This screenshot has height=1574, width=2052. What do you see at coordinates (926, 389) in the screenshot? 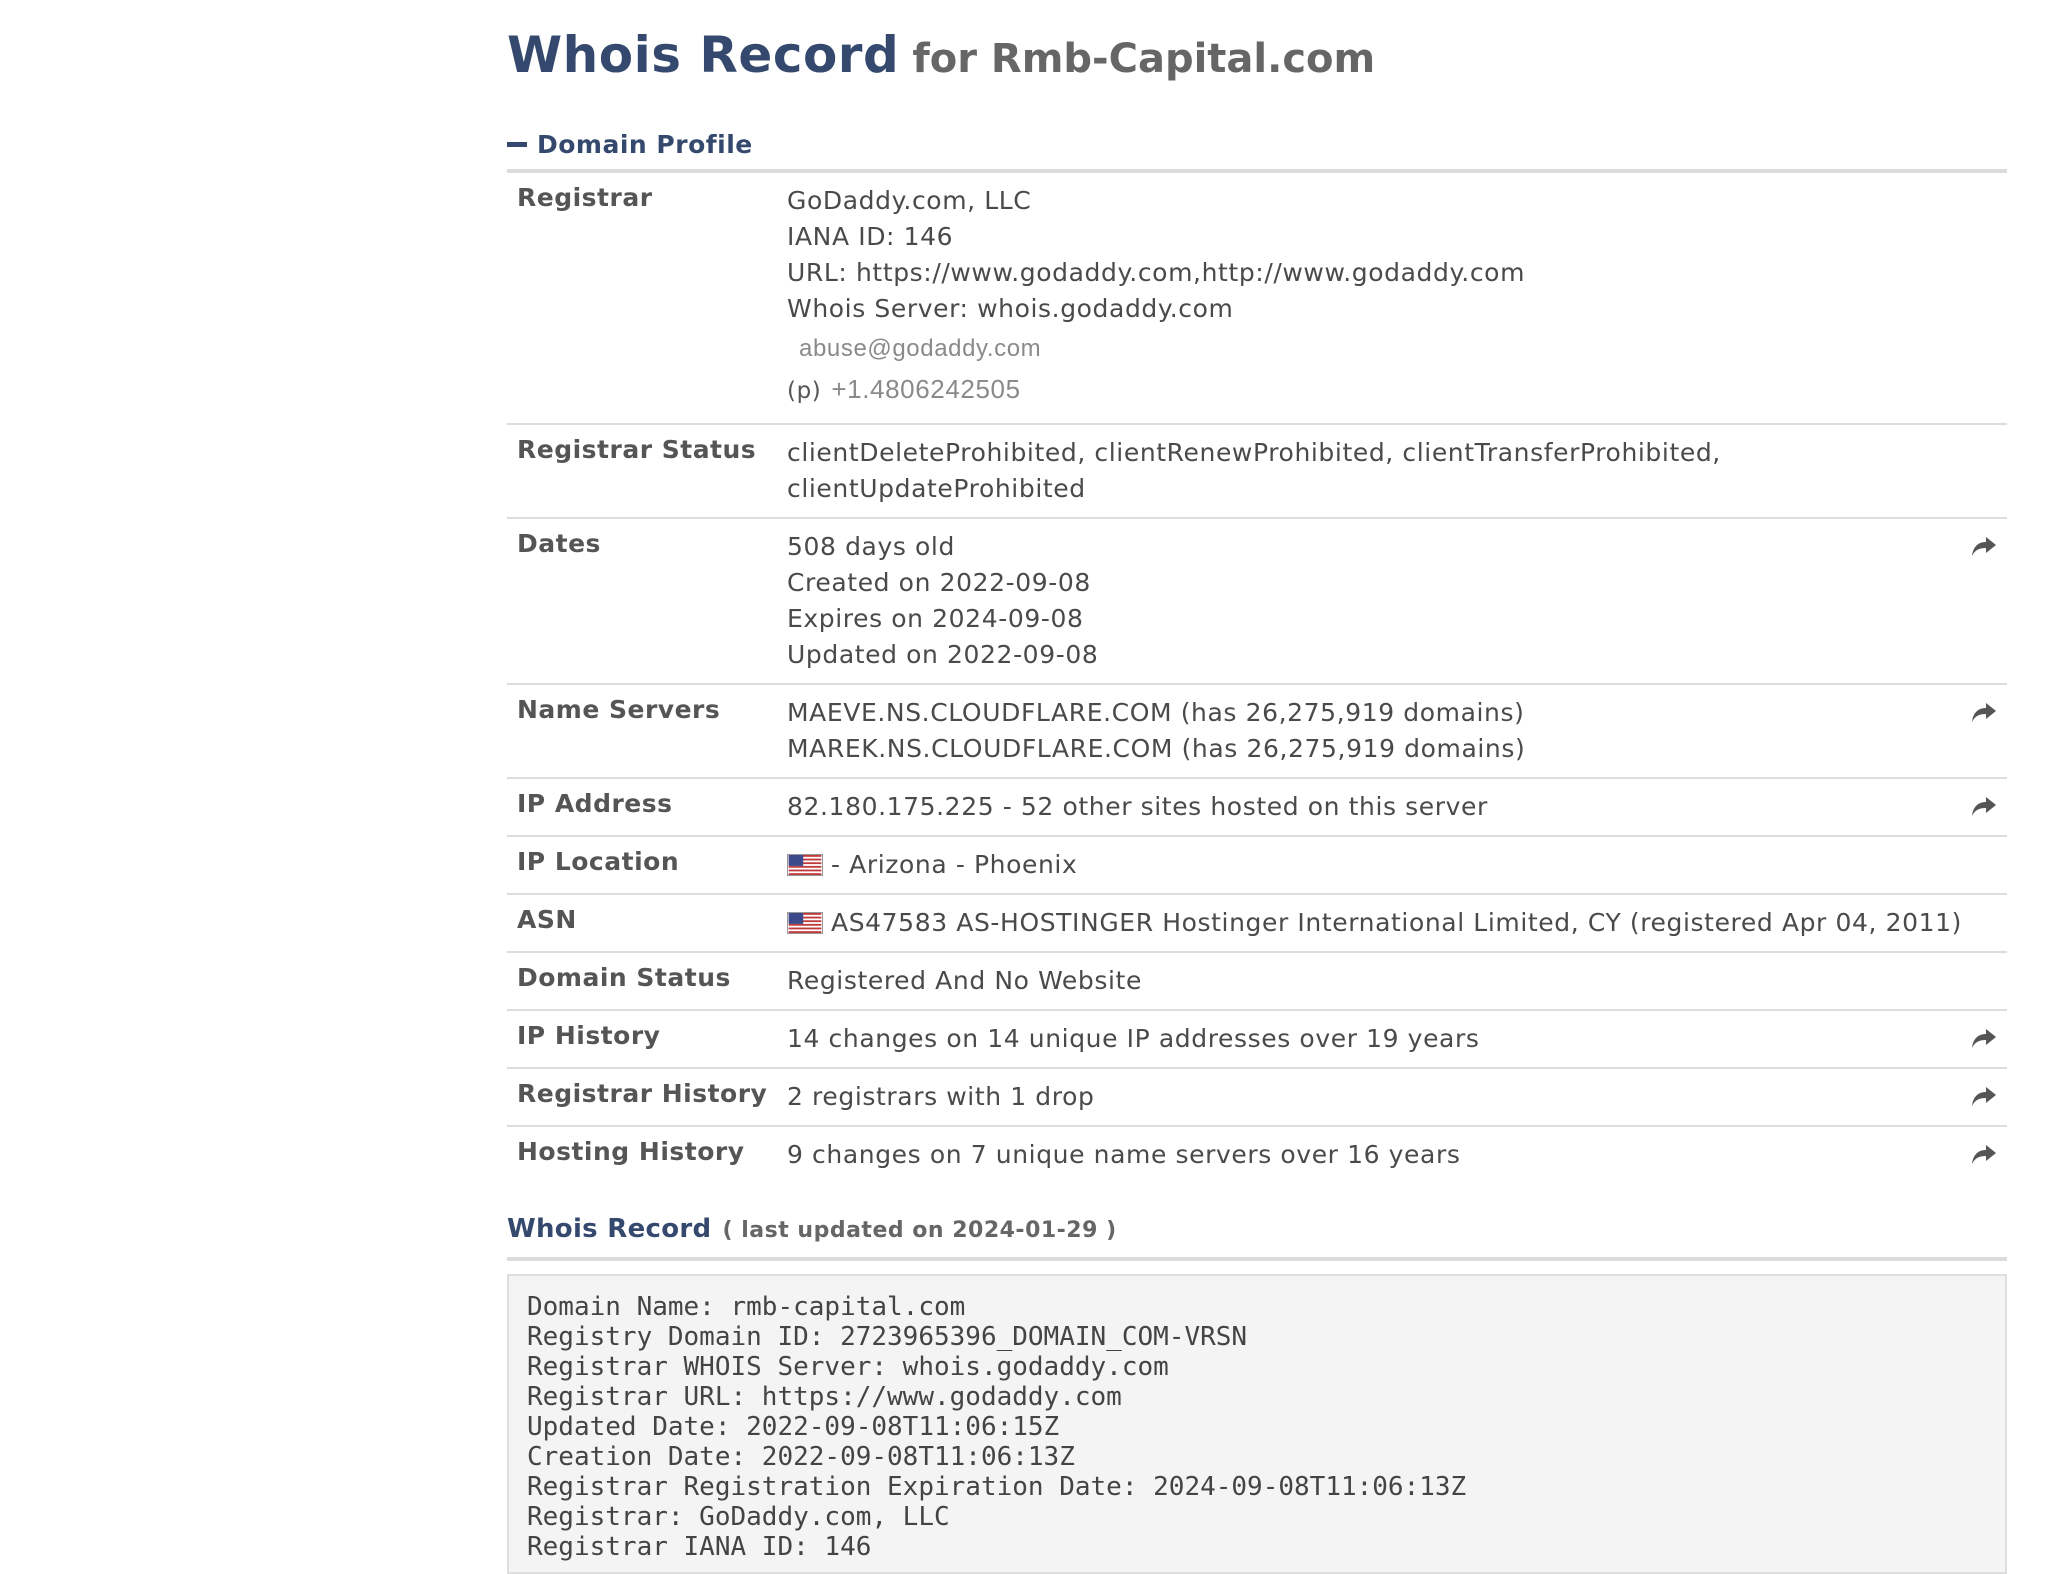
I see `registrar-phone-image: +1.4806242505` at bounding box center [926, 389].